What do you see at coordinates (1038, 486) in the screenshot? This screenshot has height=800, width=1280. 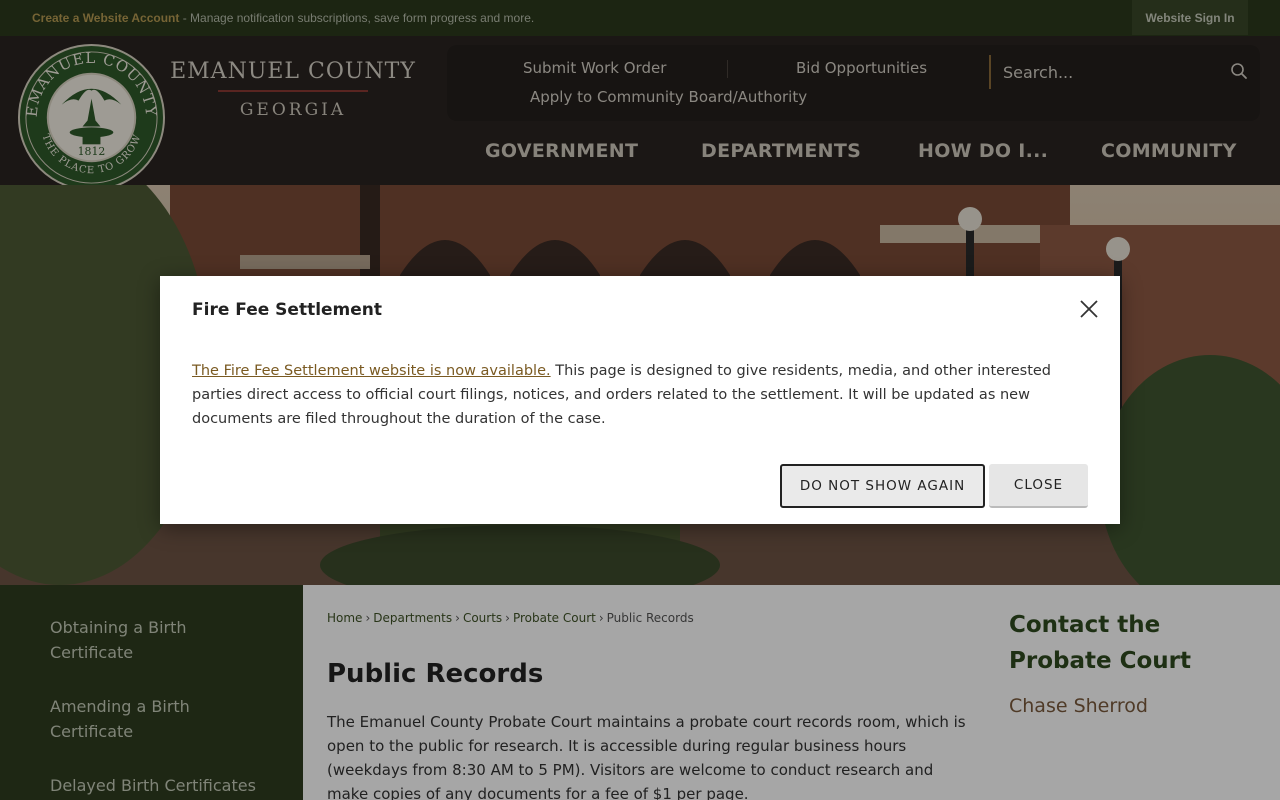 I see `close-button: CLOSE` at bounding box center [1038, 486].